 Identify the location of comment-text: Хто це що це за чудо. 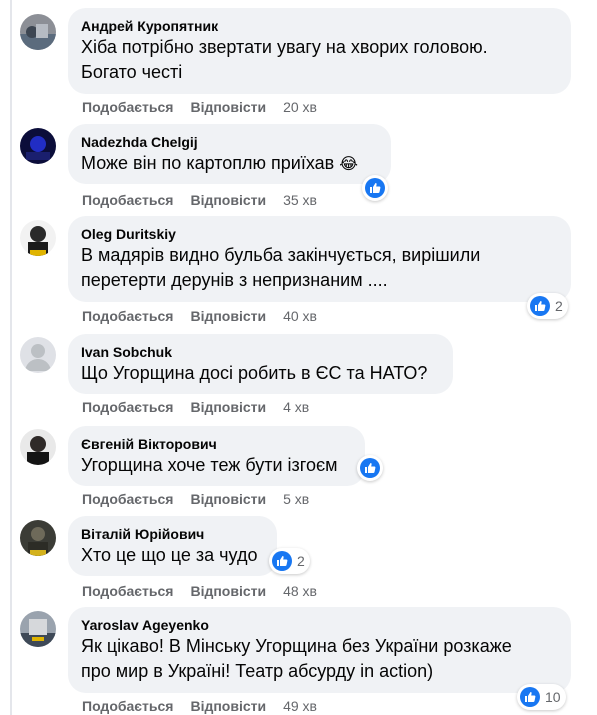
(169, 555).